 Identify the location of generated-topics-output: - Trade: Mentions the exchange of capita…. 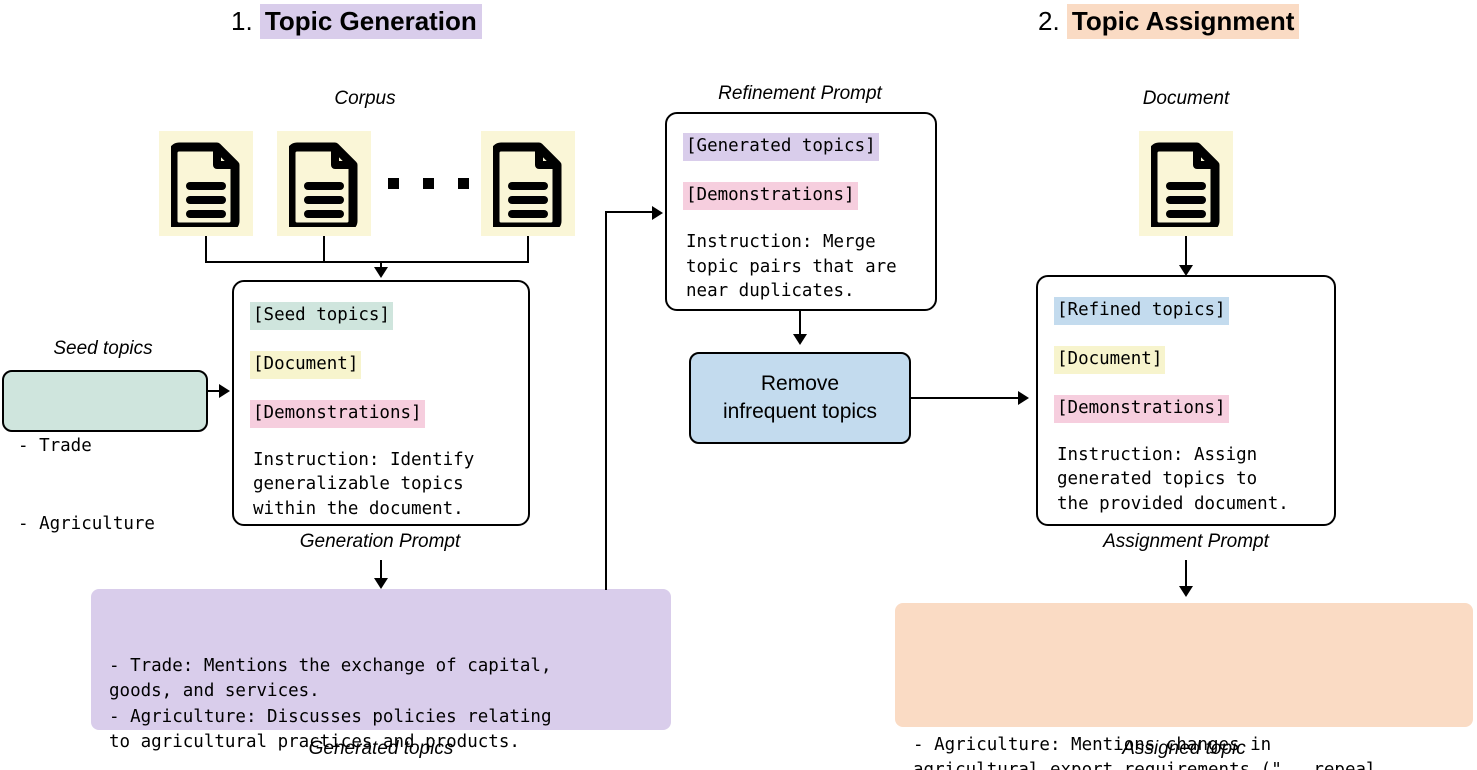
(381, 670).